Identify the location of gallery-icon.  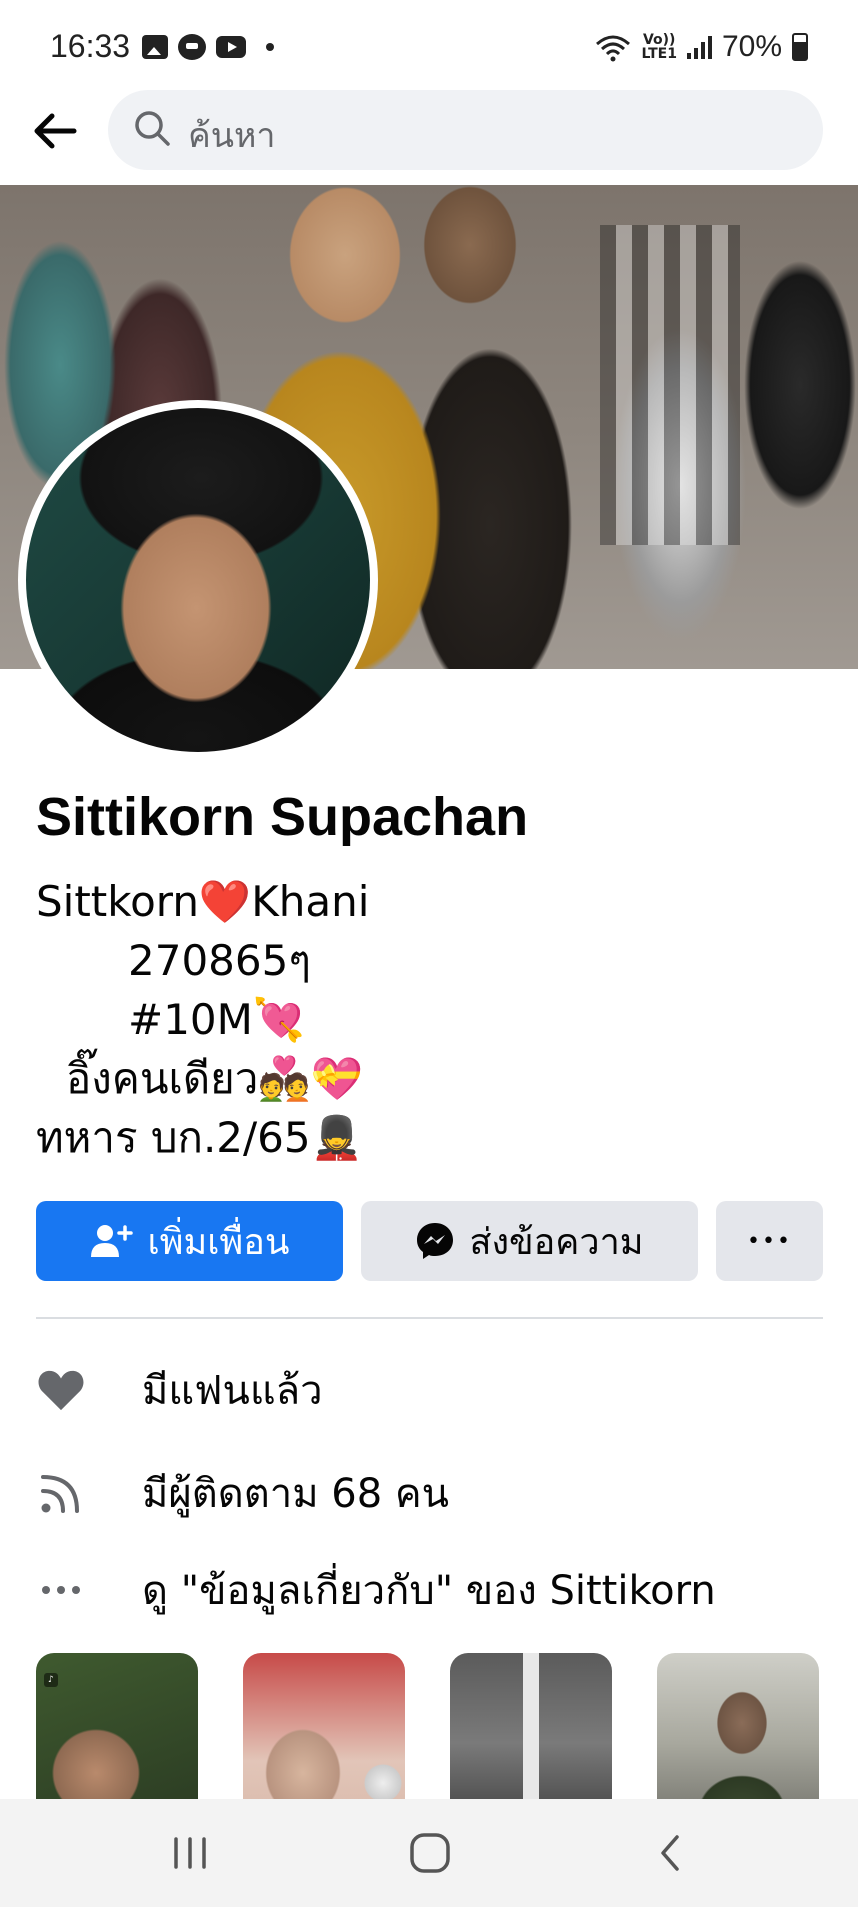
(155, 47).